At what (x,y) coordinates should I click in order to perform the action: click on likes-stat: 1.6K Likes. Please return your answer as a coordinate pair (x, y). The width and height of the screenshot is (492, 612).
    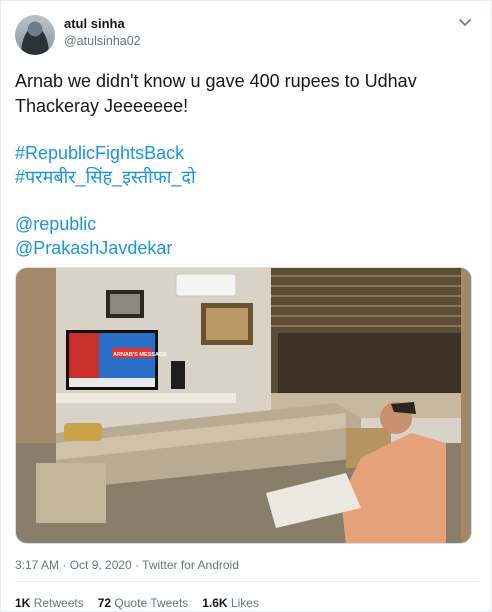
    Looking at the image, I should click on (230, 603).